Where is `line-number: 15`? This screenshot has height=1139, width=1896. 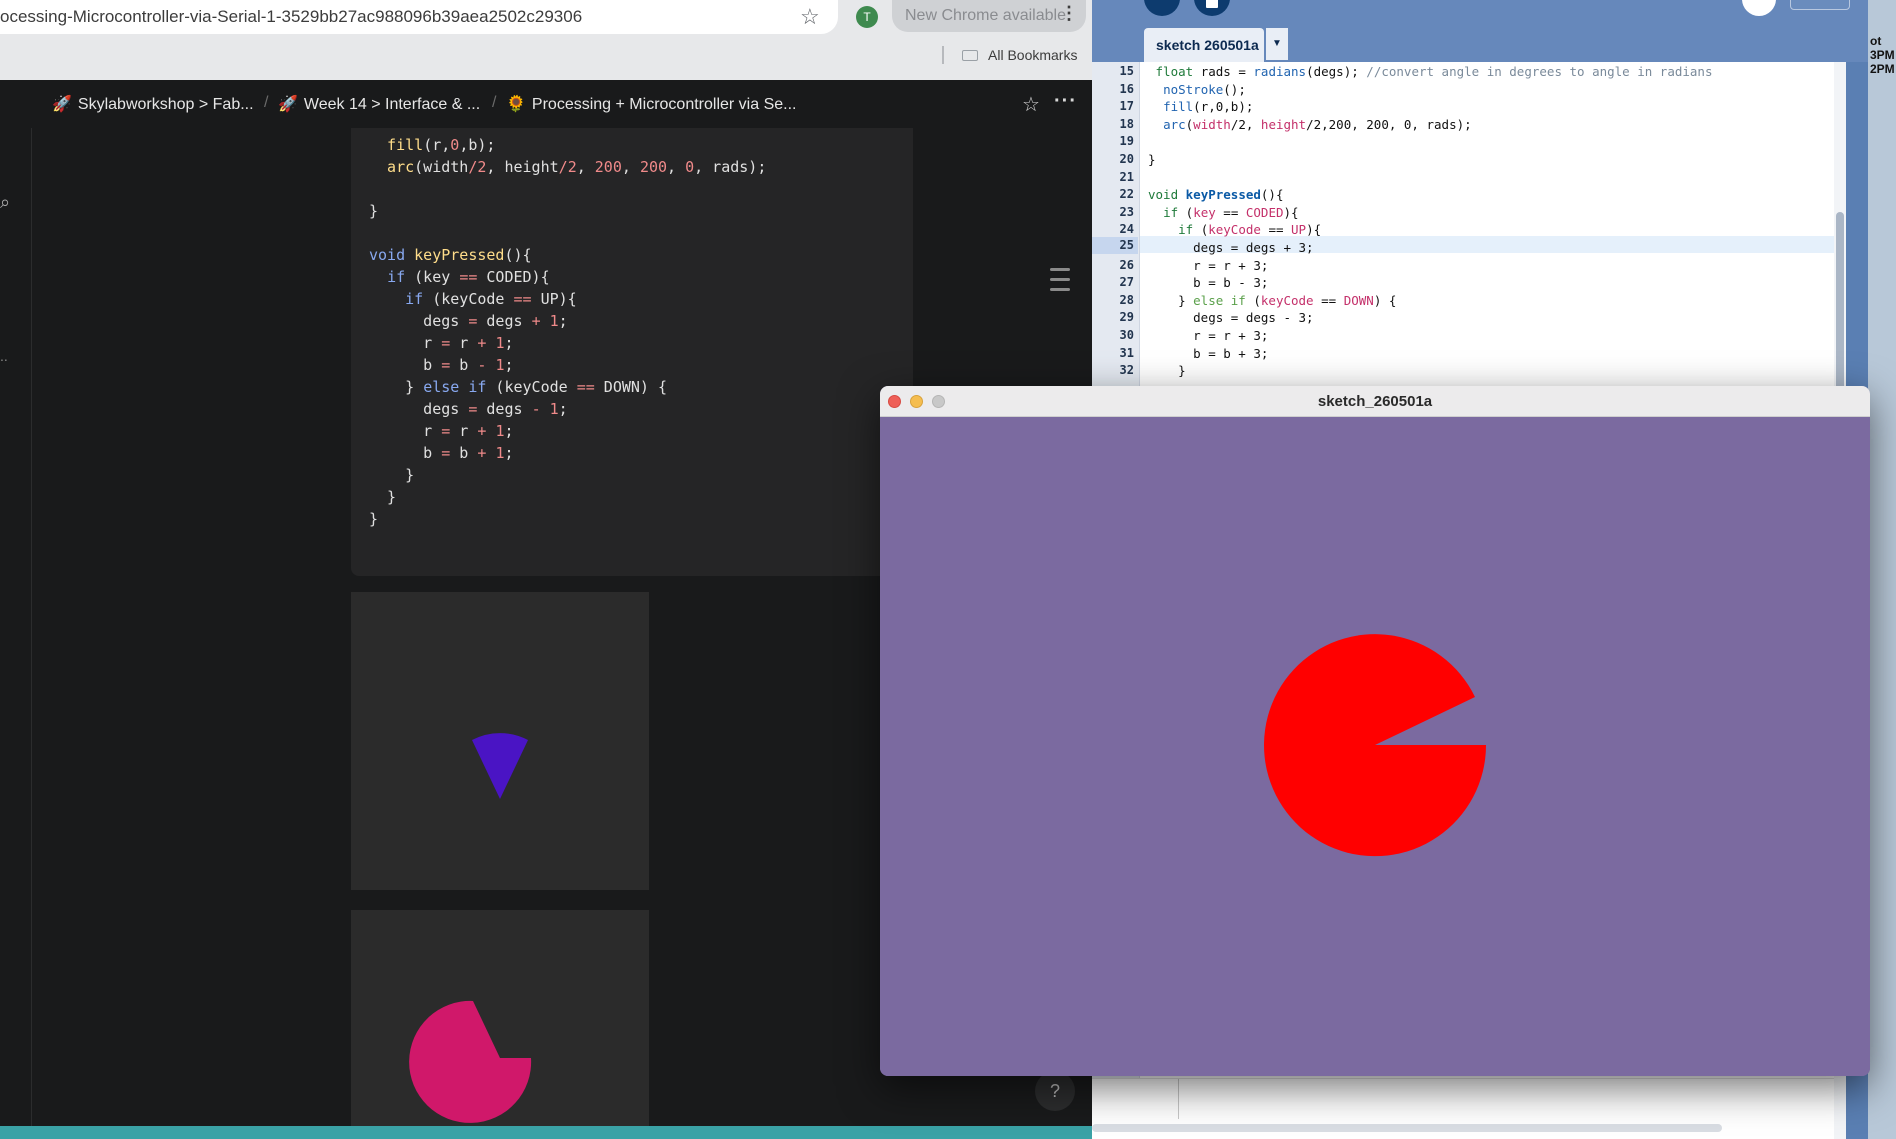 line-number: 15 is located at coordinates (1126, 71).